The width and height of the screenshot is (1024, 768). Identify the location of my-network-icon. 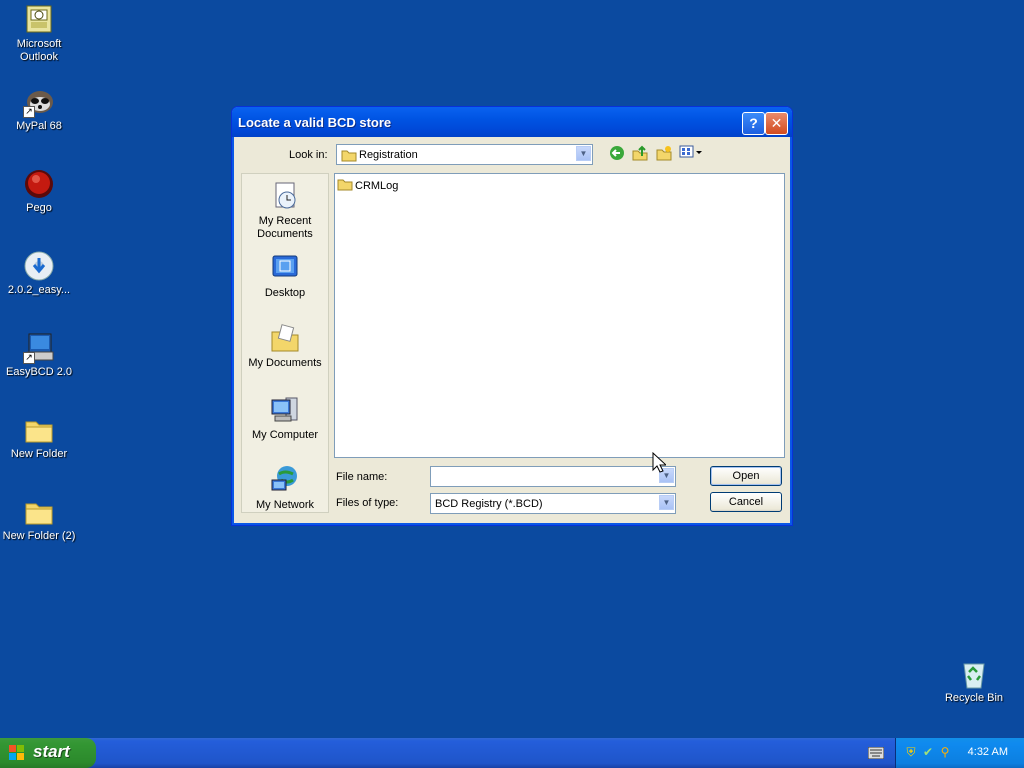
(285, 480).